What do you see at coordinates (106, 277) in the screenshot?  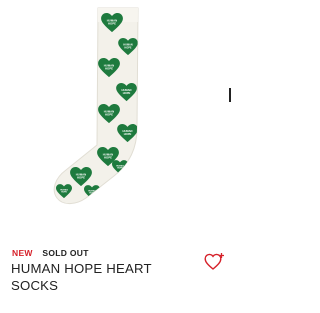 I see `product-title: HUMAN HOPE HEART SOCKS` at bounding box center [106, 277].